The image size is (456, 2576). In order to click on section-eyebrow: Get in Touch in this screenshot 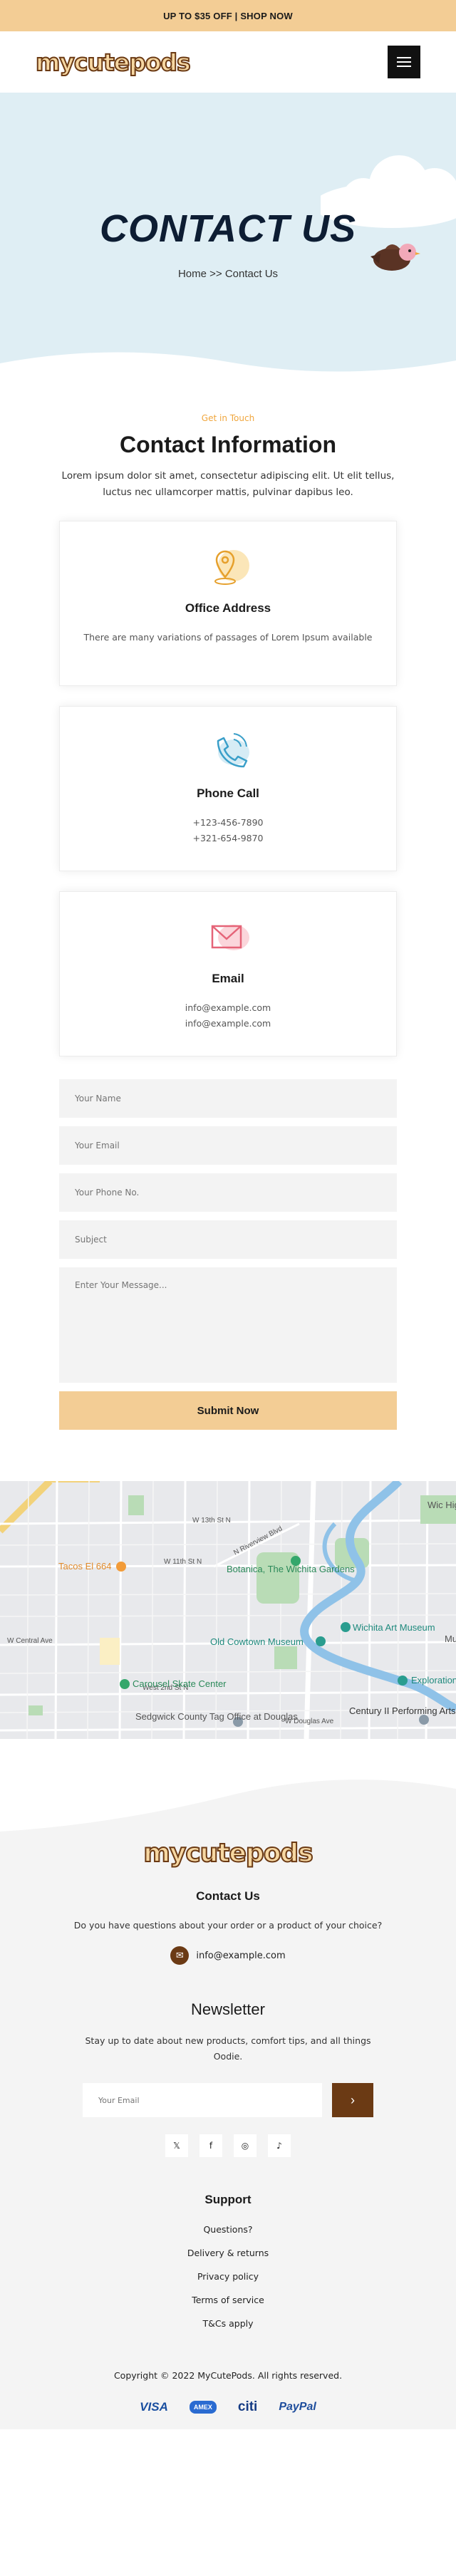, I will do `click(228, 418)`.